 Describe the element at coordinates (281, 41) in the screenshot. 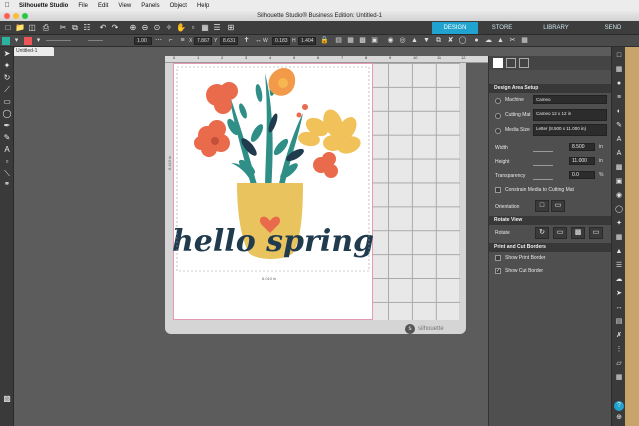

I see `width-field: 0.183` at that location.